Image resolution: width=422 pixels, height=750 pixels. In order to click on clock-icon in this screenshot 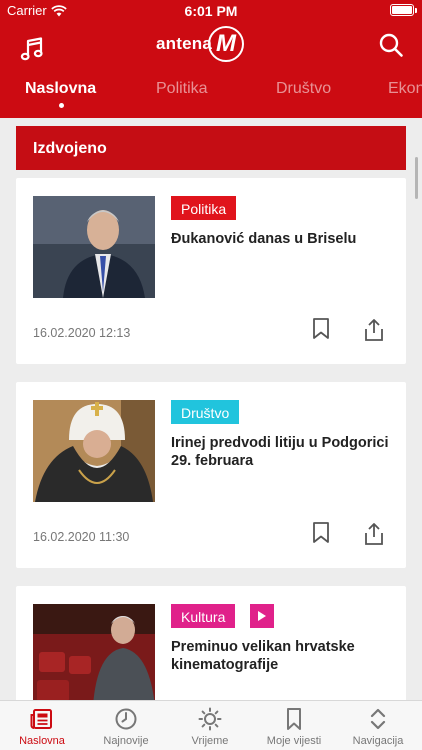, I will do `click(126, 719)`.